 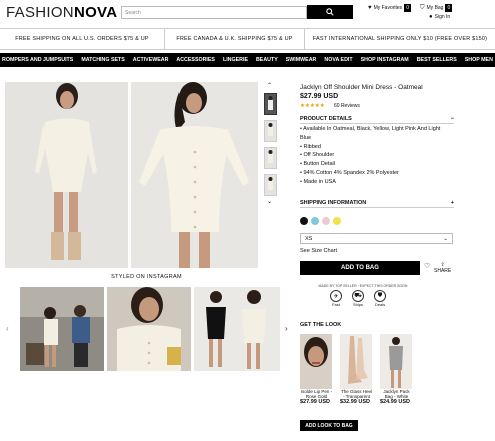 What do you see at coordinates (151, 60) in the screenshot?
I see `nav-activewear: ACTIVEWEAR` at bounding box center [151, 60].